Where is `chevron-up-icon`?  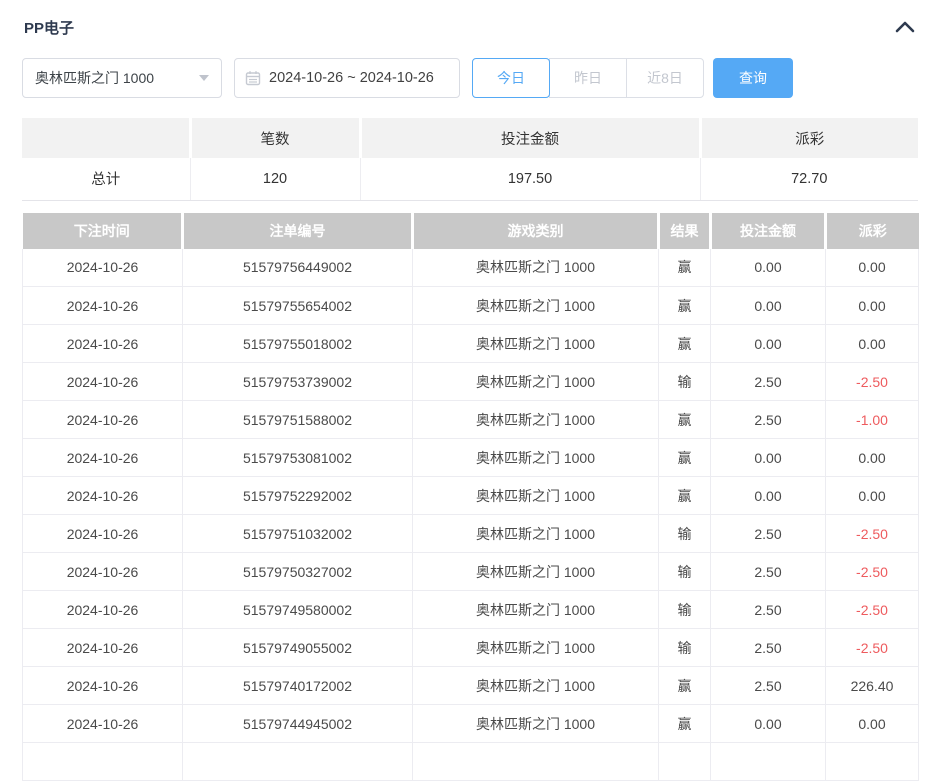 chevron-up-icon is located at coordinates (905, 27).